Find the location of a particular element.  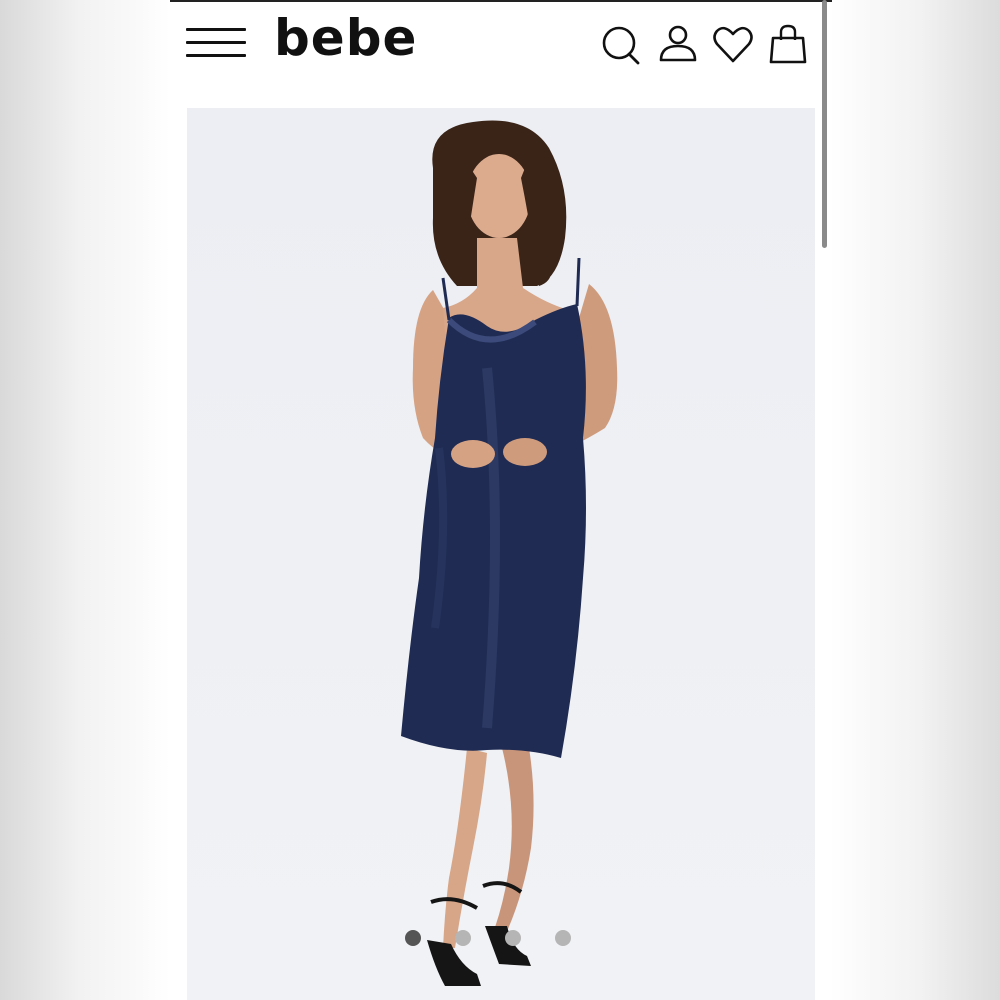

search-icon is located at coordinates (621, 44).